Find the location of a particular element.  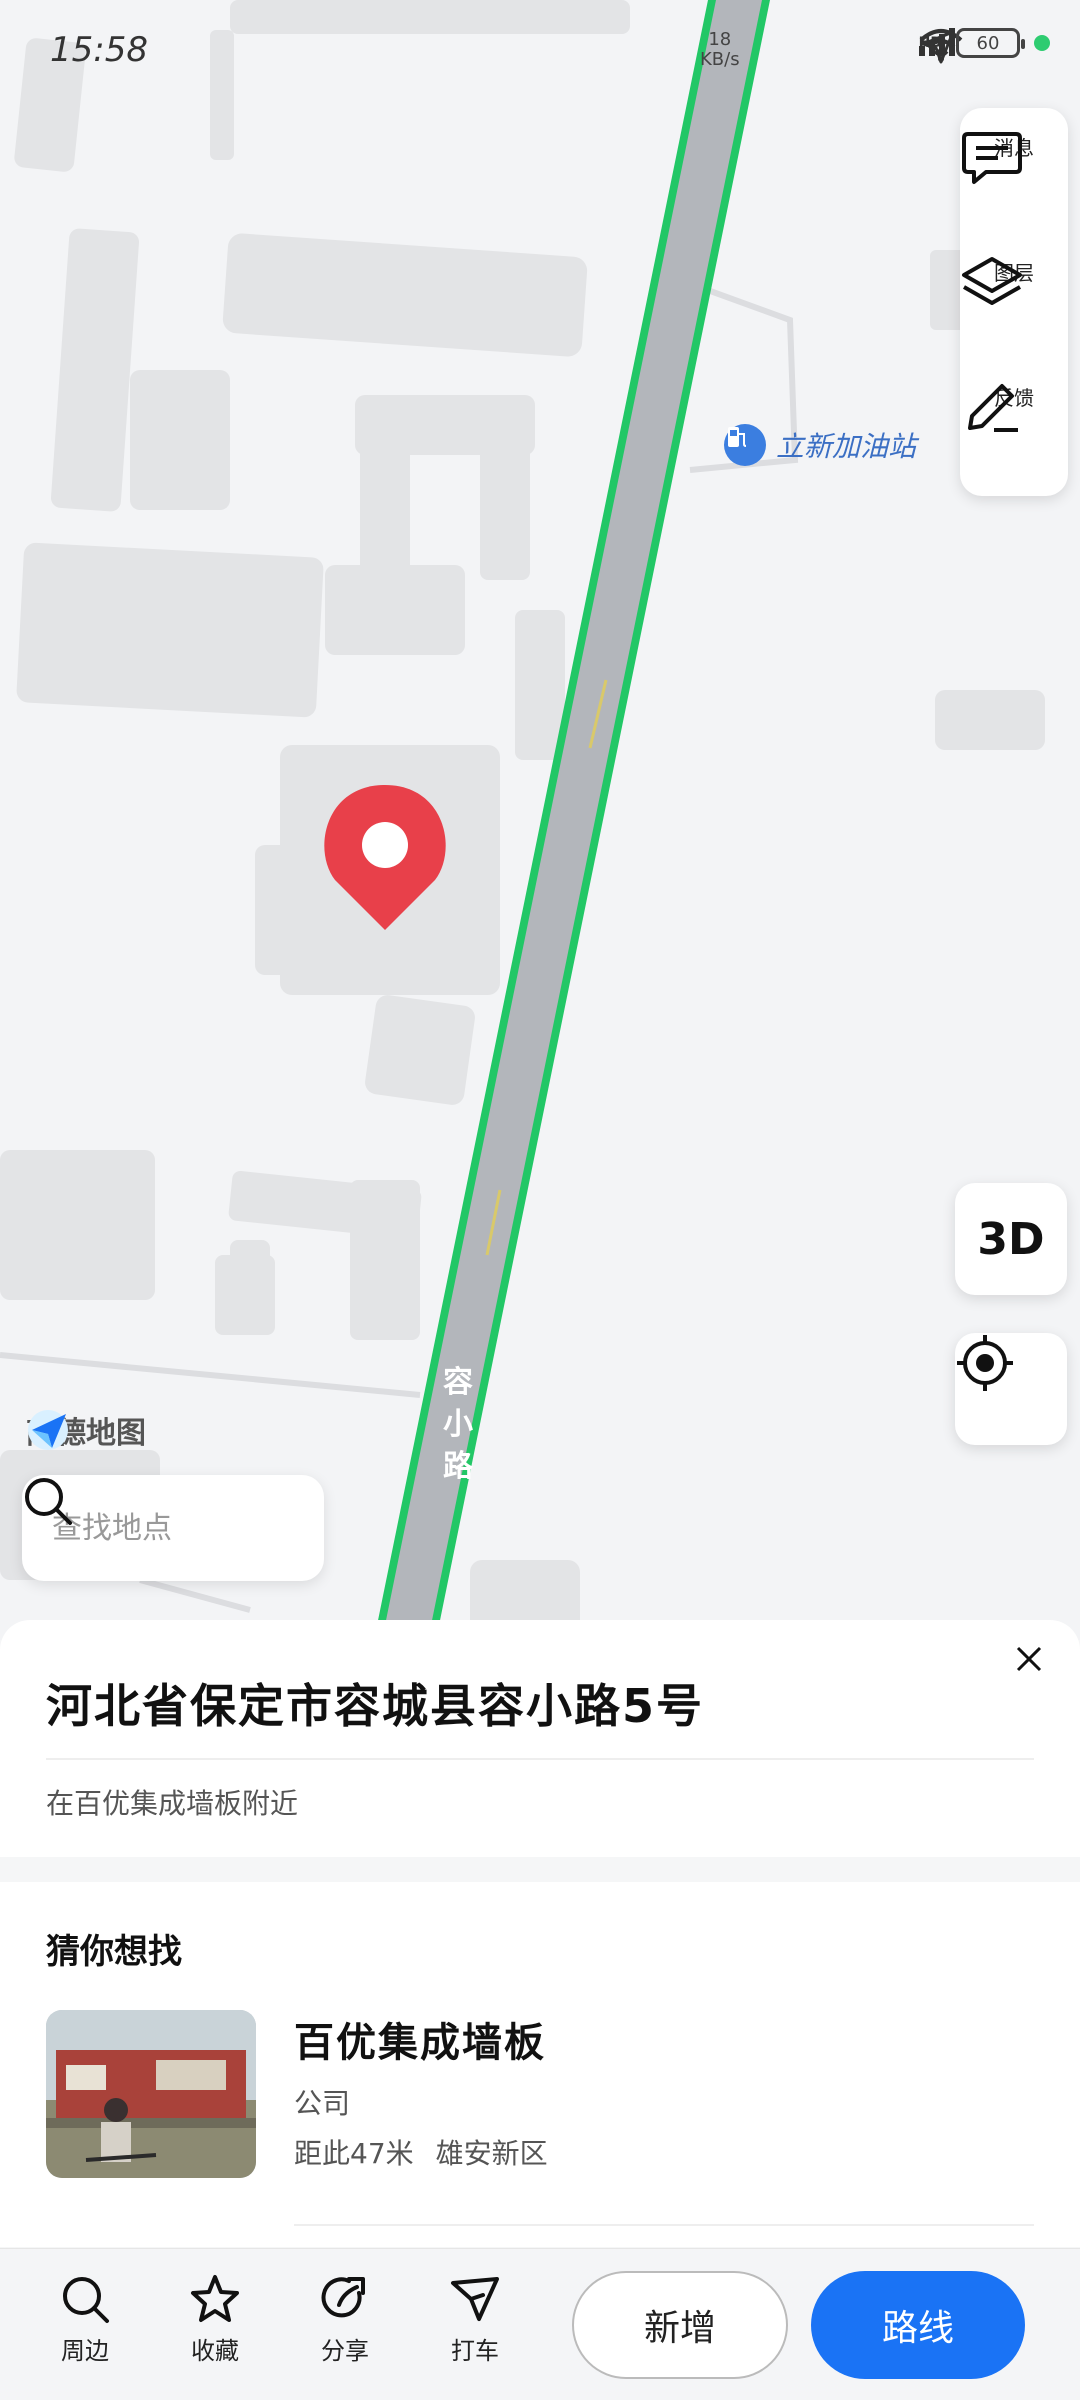

net-speed-value: 18 is located at coordinates (720, 39).